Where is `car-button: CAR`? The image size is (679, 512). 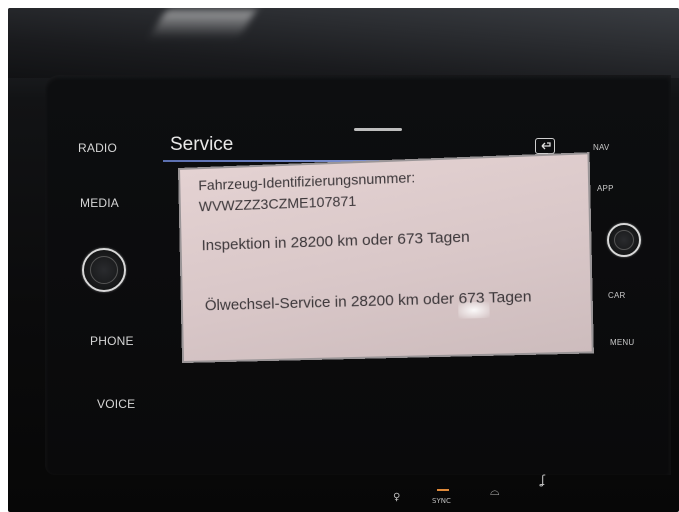
car-button: CAR is located at coordinates (617, 295).